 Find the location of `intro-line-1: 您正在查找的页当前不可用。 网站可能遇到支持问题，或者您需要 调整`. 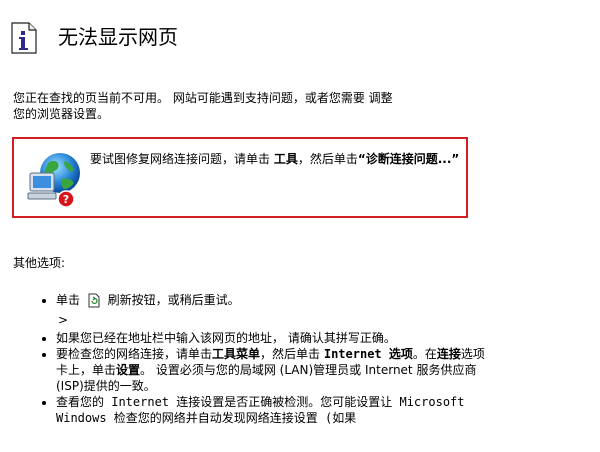

intro-line-1: 您正在查找的页当前不可用。 网站可能遇到支持问题，或者您需要 调整 is located at coordinates (203, 98).